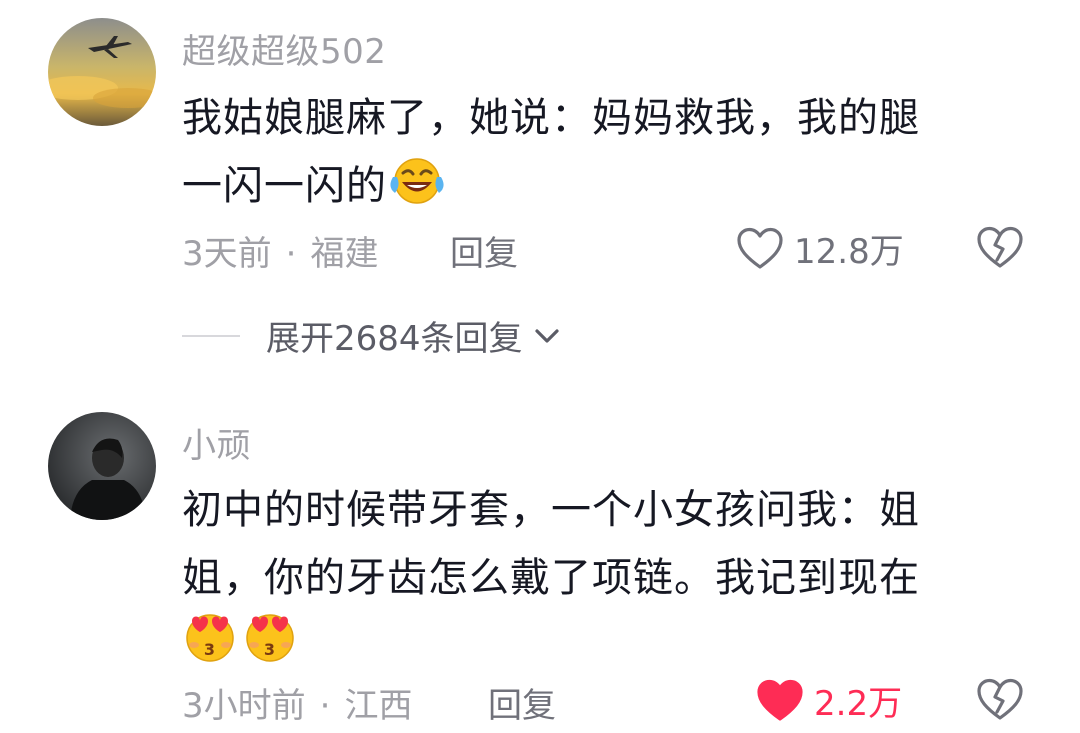 The height and width of the screenshot is (733, 1080). Describe the element at coordinates (551, 118) in the screenshot. I see `comment-text-line: 我姑娘腿麻了，她说：妈妈救我，我的腿` at that location.